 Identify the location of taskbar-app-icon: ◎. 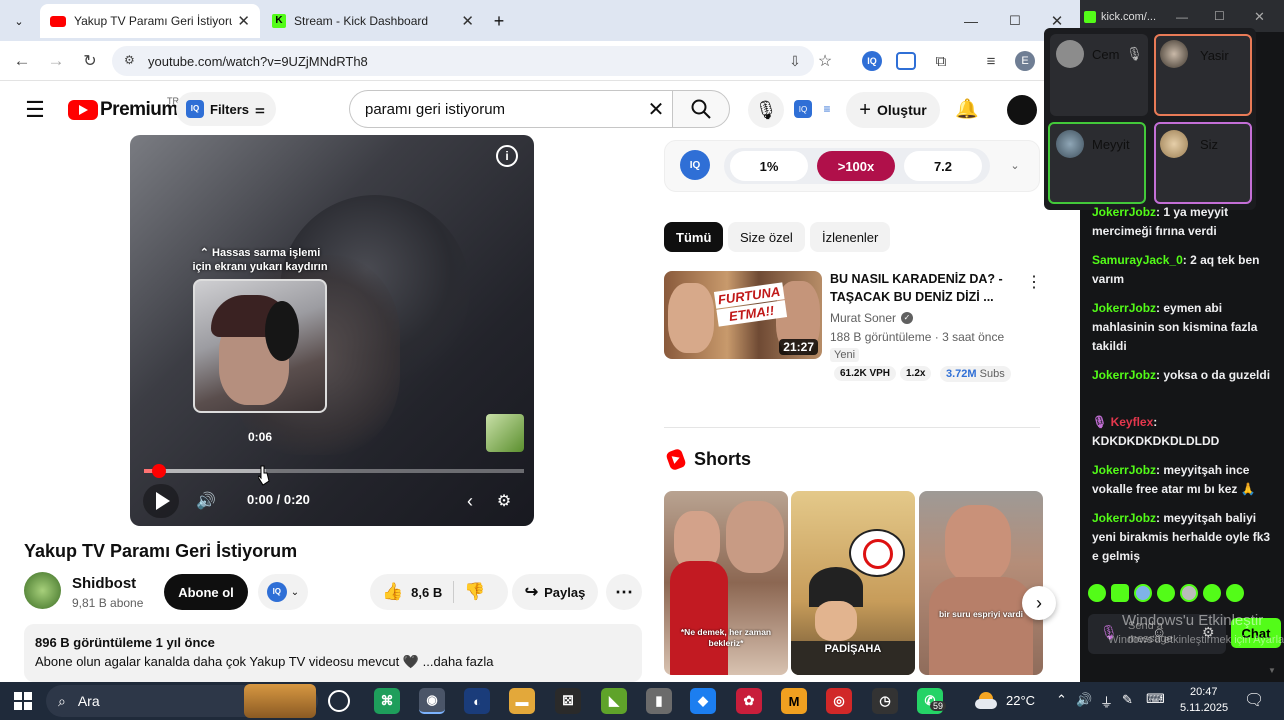
(839, 701).